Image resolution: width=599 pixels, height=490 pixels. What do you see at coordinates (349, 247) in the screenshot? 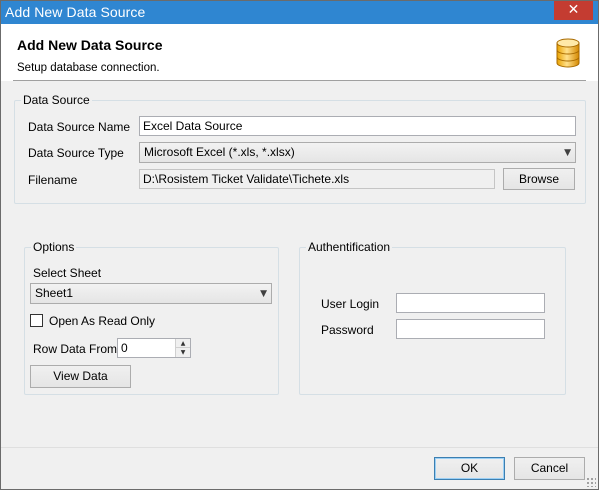
I see `authentification-legend: Authentification` at bounding box center [349, 247].